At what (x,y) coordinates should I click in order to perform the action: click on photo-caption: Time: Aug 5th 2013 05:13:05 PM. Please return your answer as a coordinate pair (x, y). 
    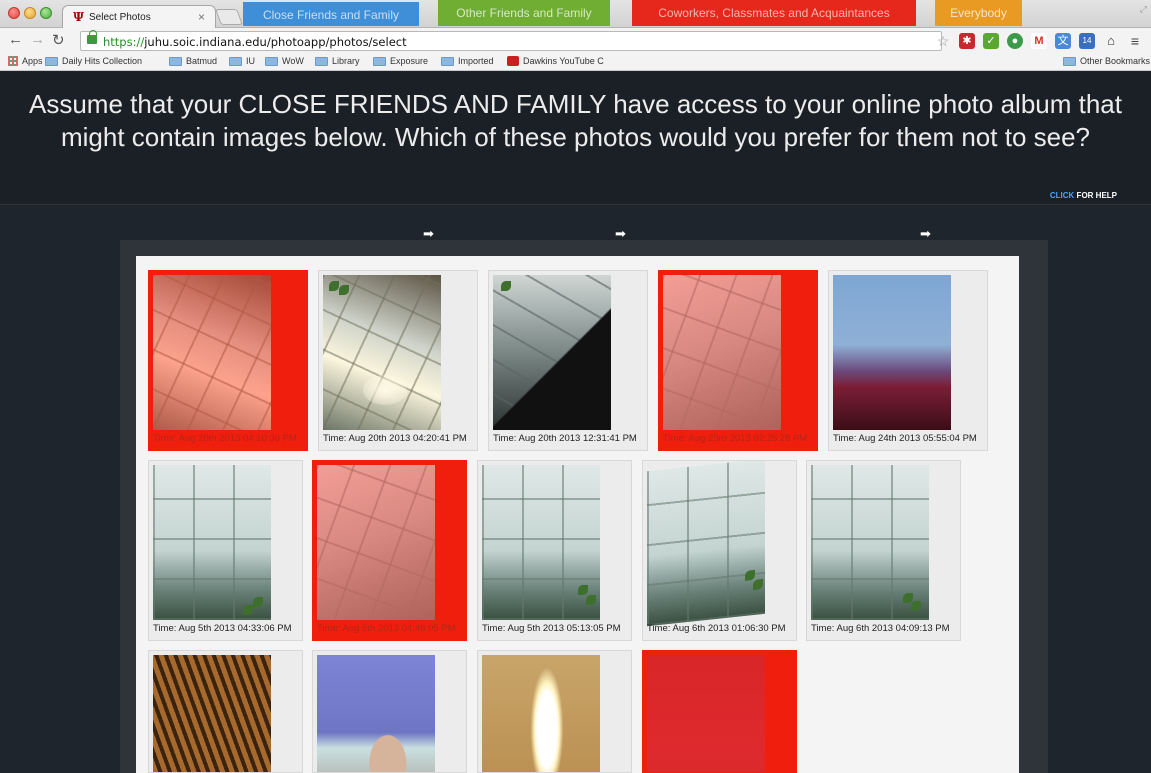
    Looking at the image, I should click on (551, 628).